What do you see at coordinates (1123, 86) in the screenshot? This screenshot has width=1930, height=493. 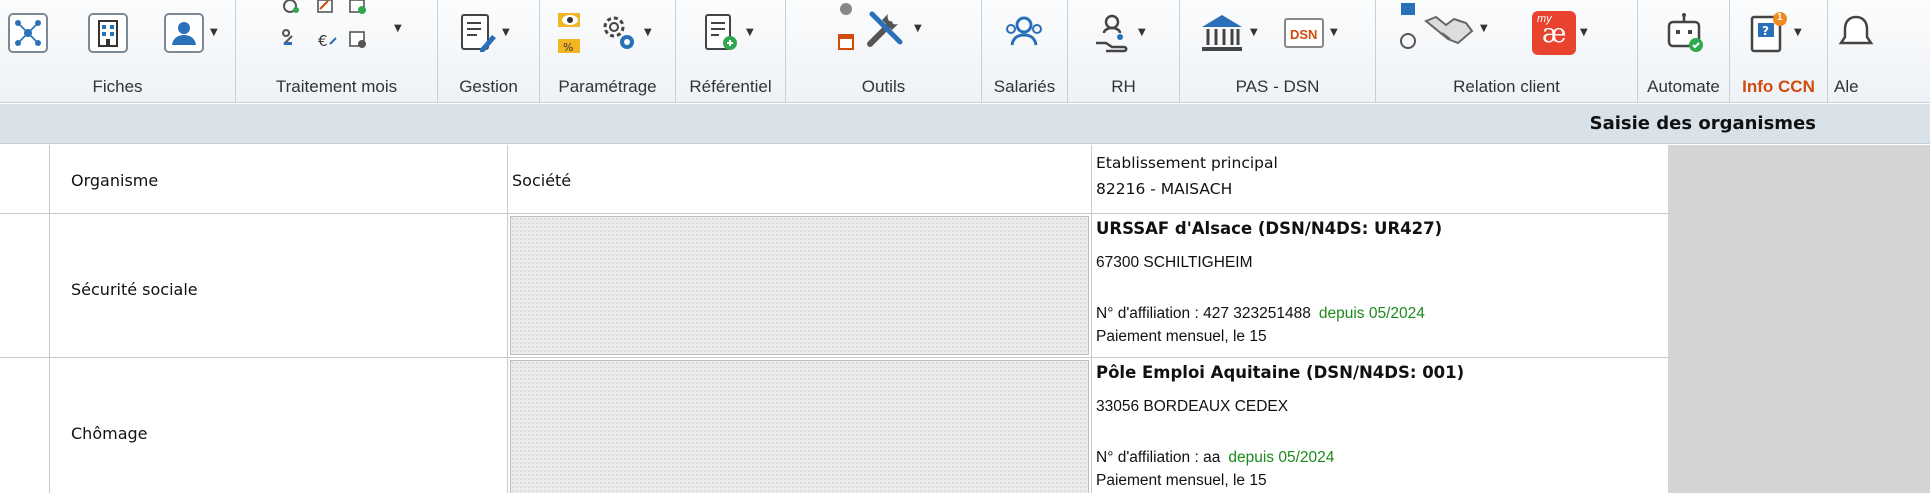 I see `group-label: RH` at bounding box center [1123, 86].